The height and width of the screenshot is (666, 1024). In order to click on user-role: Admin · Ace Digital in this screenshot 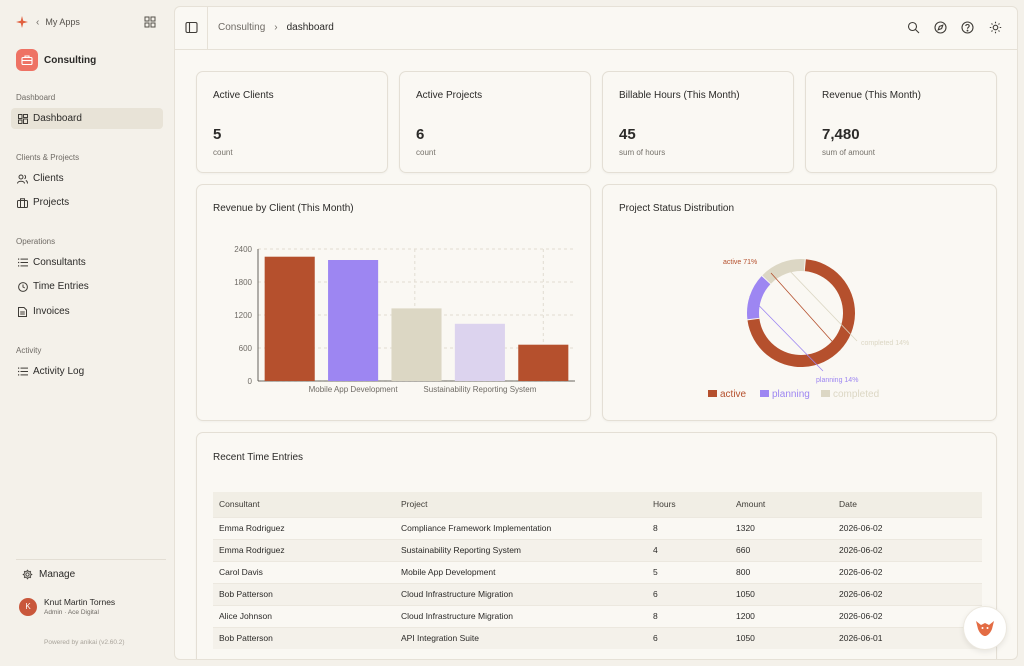, I will do `click(71, 612)`.